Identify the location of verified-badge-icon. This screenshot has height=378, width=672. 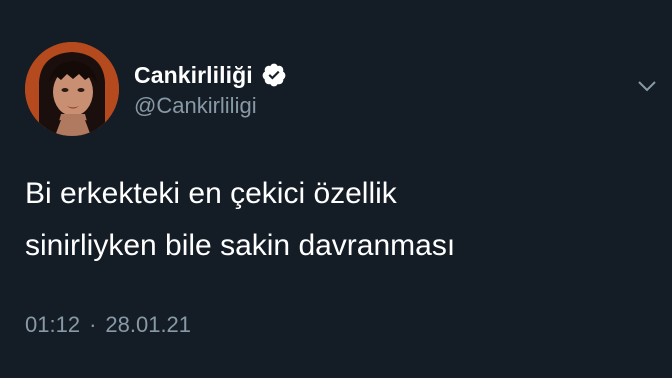
(274, 75).